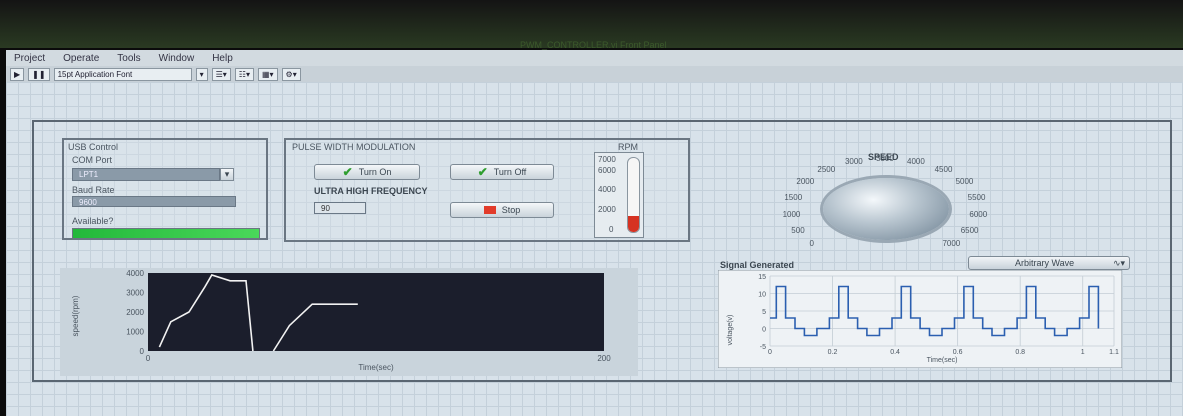 This screenshot has width=1183, height=416. What do you see at coordinates (833, 352) in the screenshot?
I see `signal-x-tick: 0.2` at bounding box center [833, 352].